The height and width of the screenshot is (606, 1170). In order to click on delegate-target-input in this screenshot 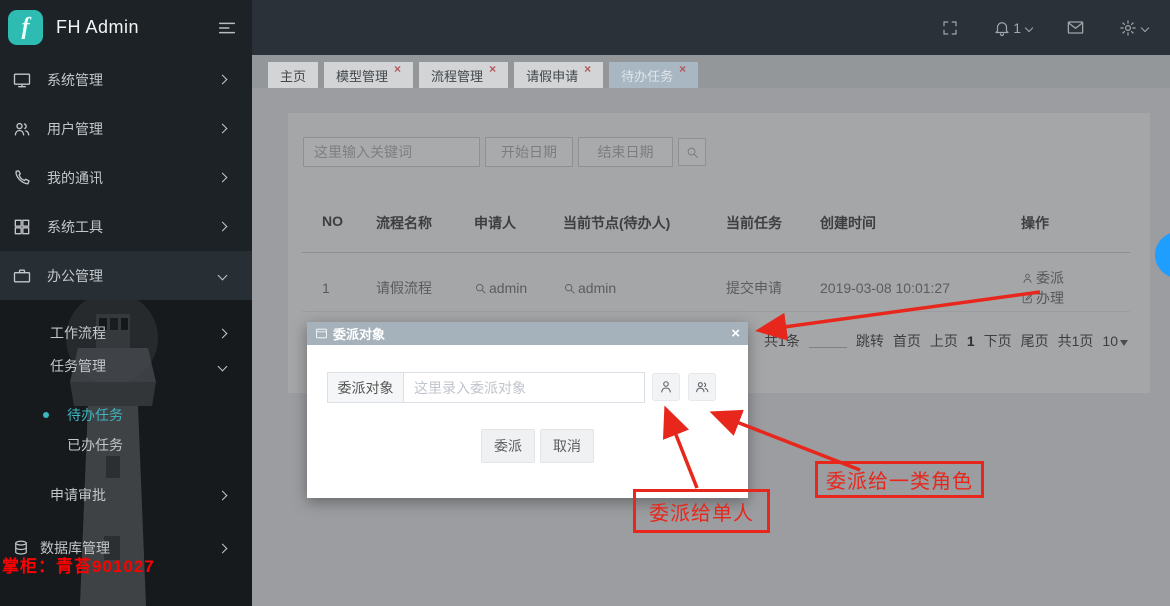, I will do `click(524, 387)`.